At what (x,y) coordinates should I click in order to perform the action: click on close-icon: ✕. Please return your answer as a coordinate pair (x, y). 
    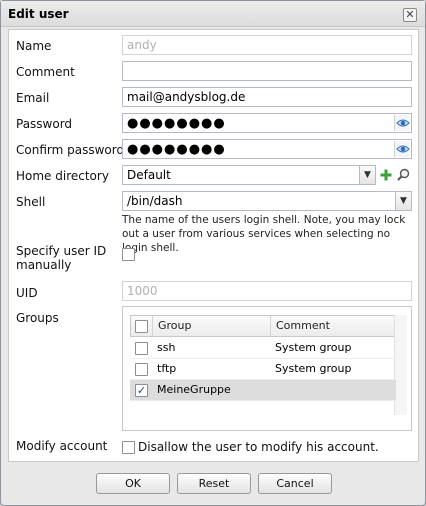
    Looking at the image, I should click on (410, 14).